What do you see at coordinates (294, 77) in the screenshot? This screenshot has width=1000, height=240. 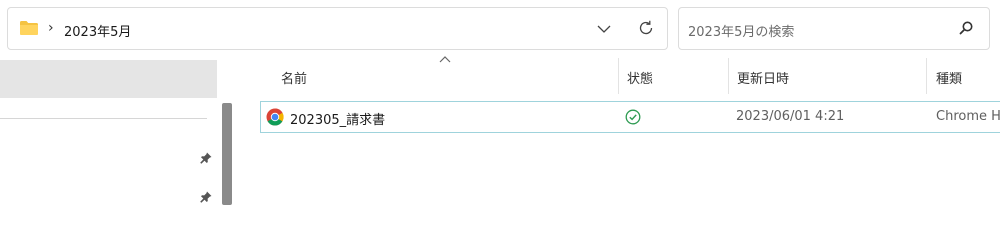 I see `column-name: 名前` at bounding box center [294, 77].